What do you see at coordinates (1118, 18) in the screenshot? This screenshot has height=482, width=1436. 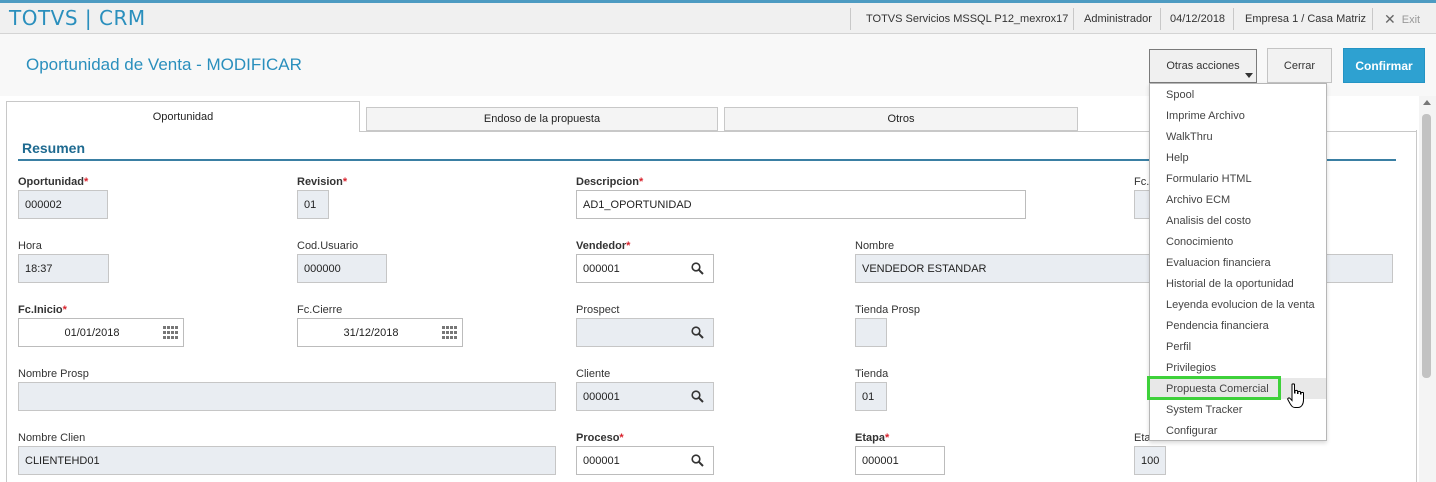 I see `user-name: Administrador` at bounding box center [1118, 18].